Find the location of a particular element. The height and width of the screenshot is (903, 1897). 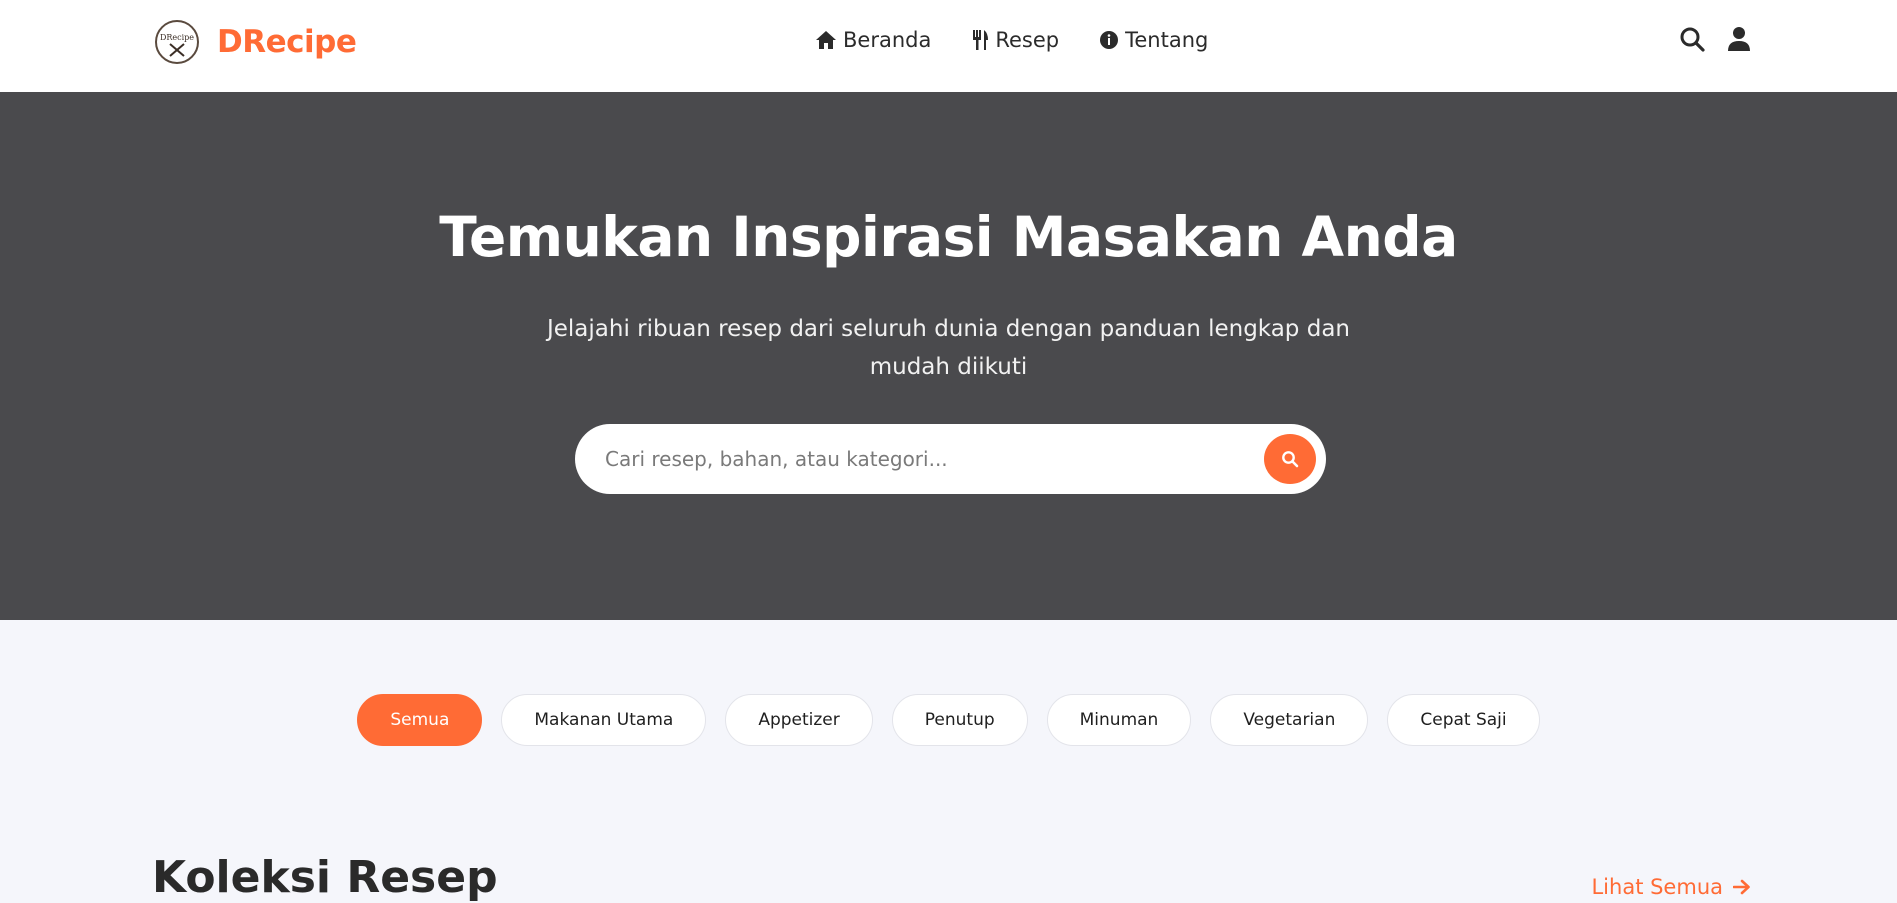

nav-item-resep: Resep is located at coordinates (1015, 40).